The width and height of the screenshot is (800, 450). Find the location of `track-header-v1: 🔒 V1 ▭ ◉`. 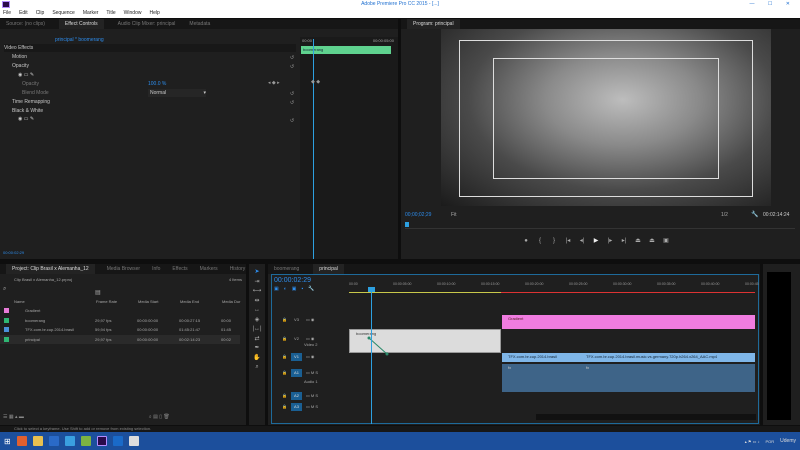

track-header-v1: 🔒 V1 ▭ ◉ is located at coordinates (294, 356).